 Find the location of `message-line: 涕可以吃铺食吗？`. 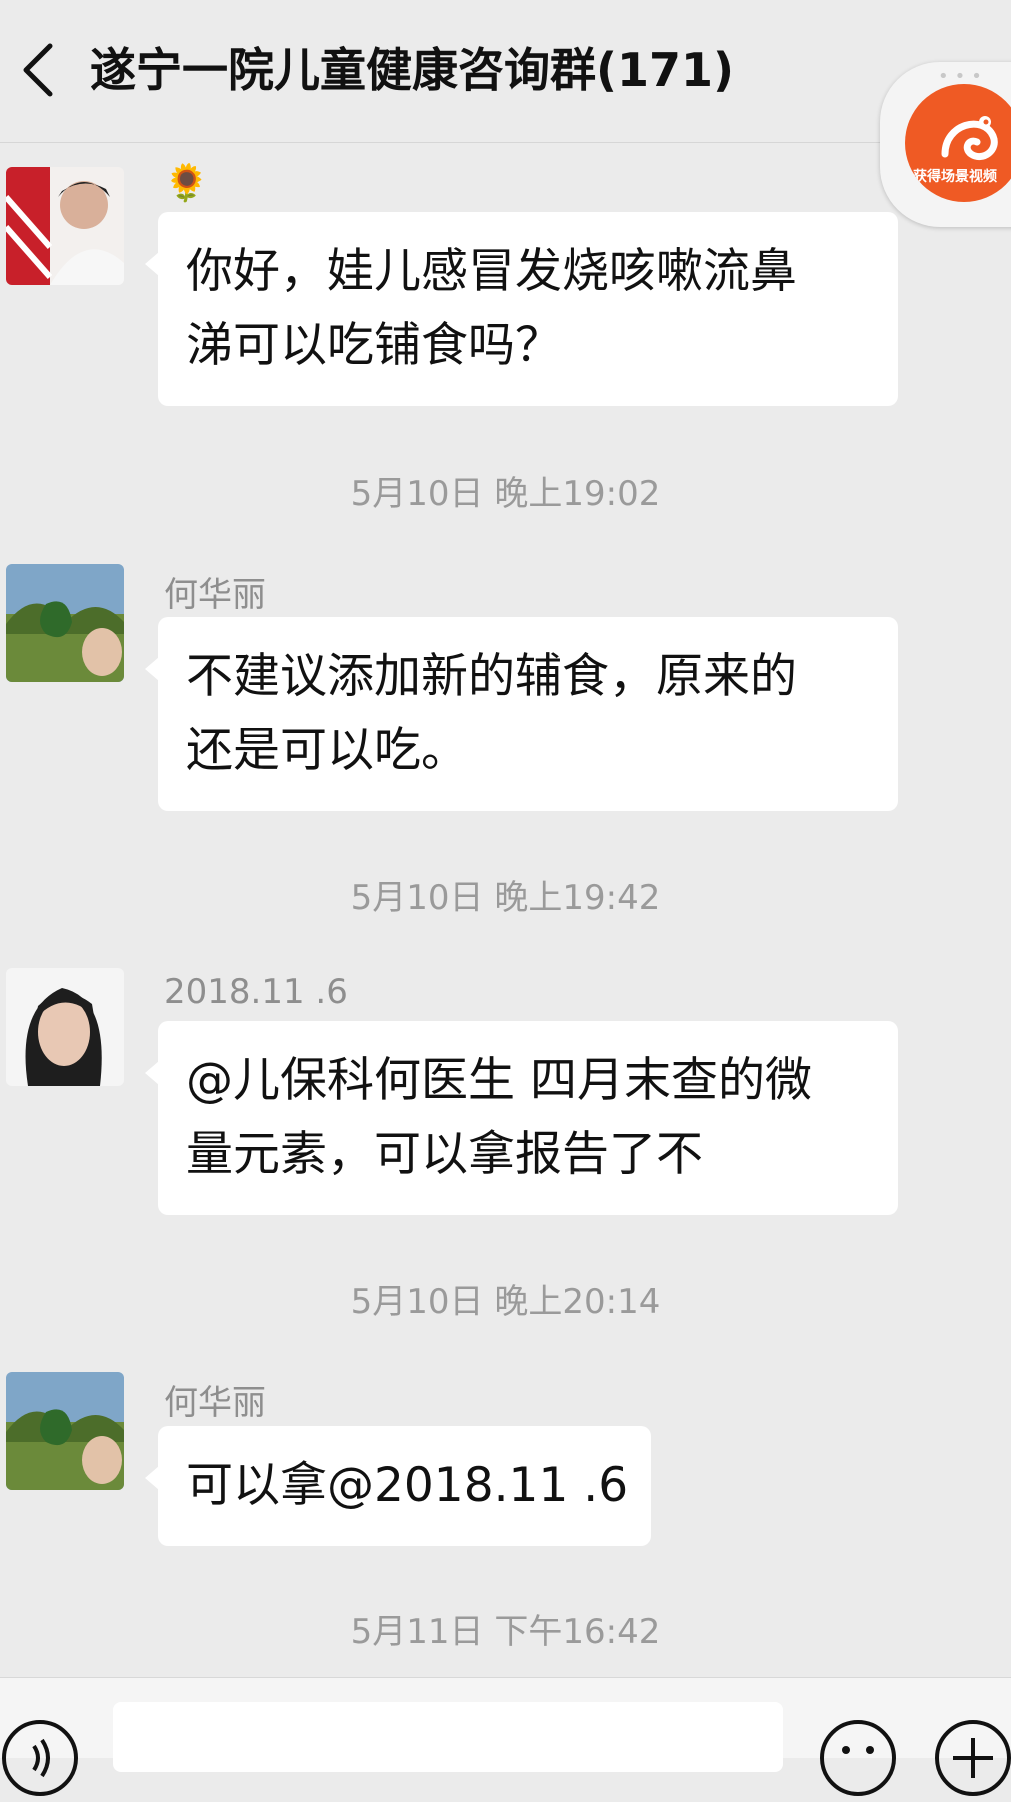

message-line: 涕可以吃铺食吗？ is located at coordinates (374, 345).